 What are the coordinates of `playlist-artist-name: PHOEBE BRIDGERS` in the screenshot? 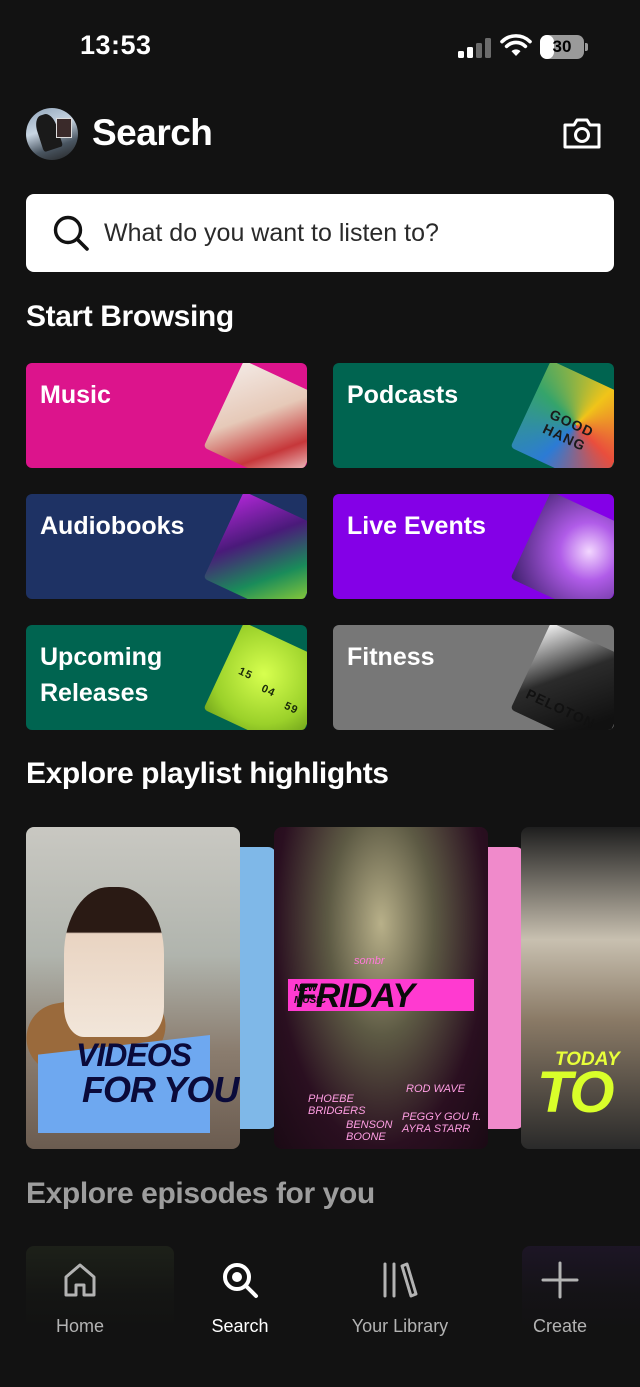 It's located at (337, 1105).